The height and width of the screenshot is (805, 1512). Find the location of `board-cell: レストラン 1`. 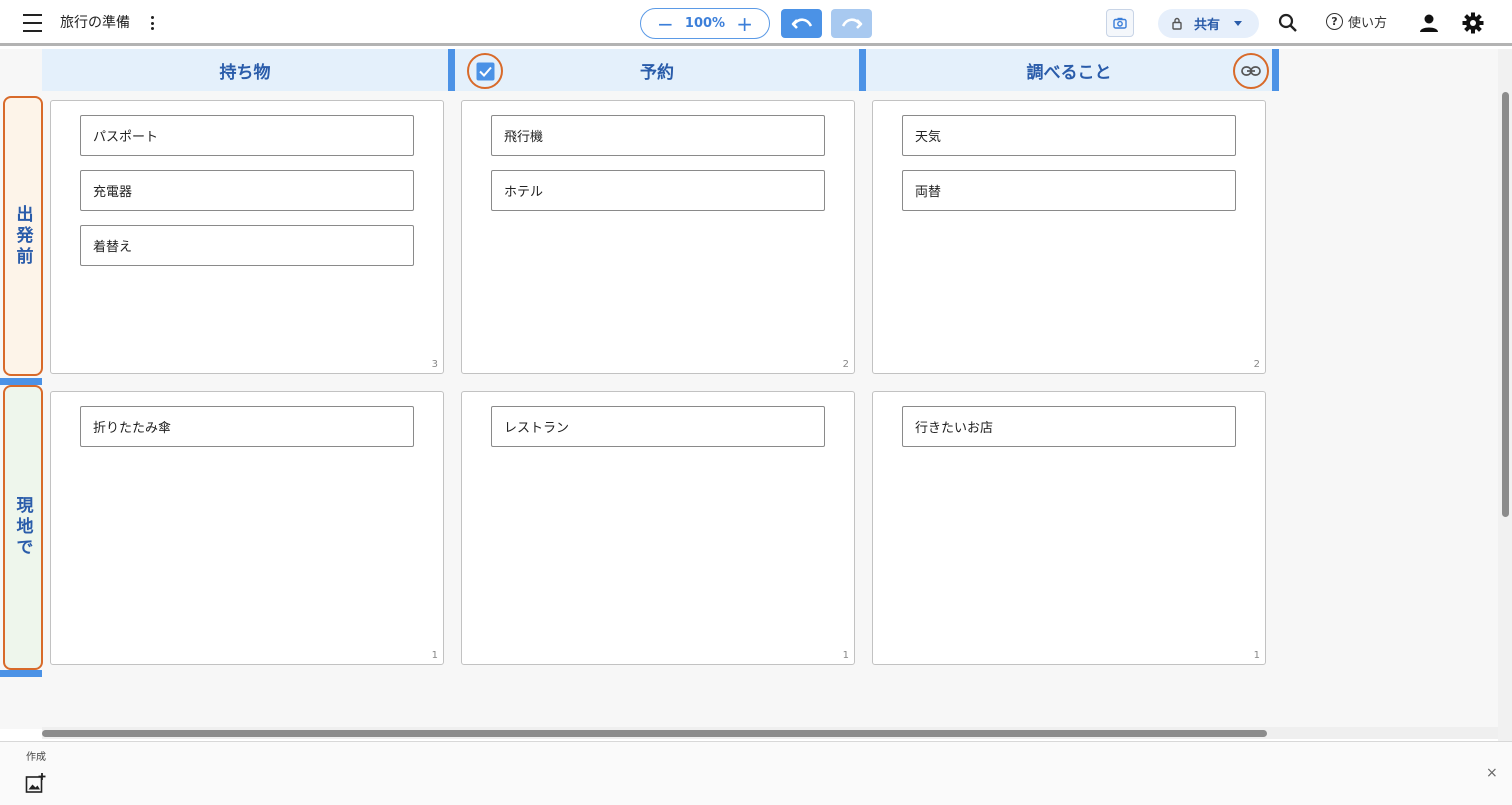

board-cell: レストラン 1 is located at coordinates (658, 528).